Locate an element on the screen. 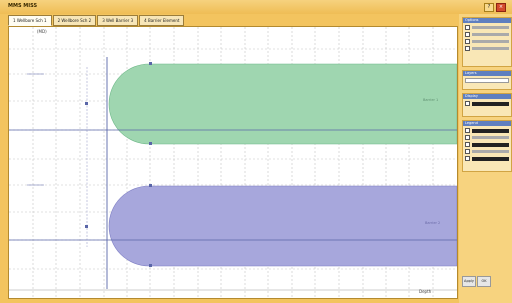 The image size is (512, 303). display-panel-header: Display is located at coordinates (487, 96).